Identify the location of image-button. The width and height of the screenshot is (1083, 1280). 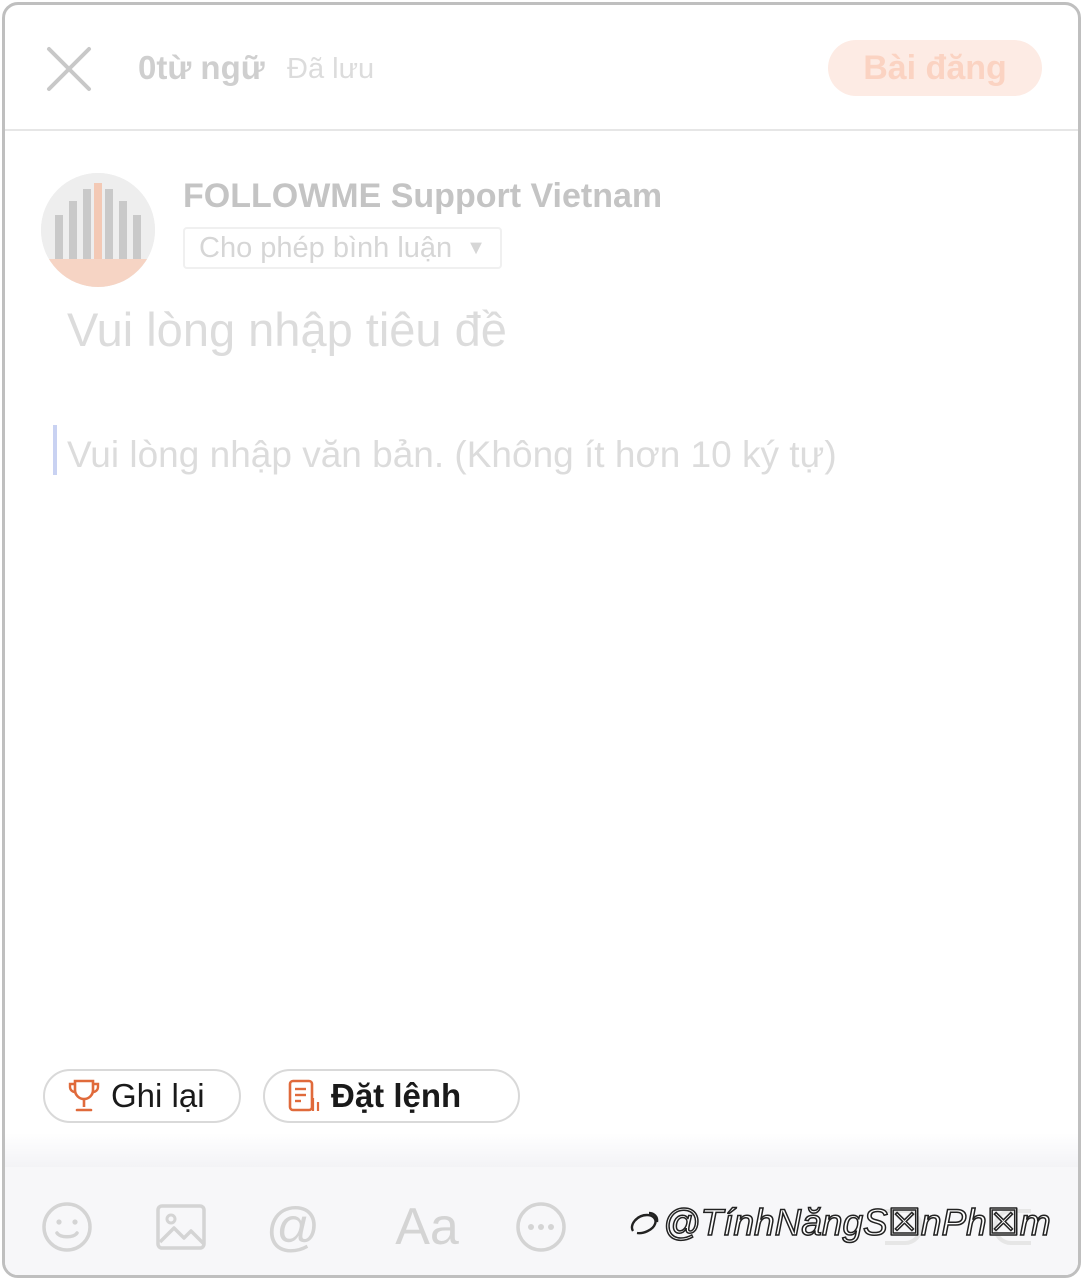
(181, 1227).